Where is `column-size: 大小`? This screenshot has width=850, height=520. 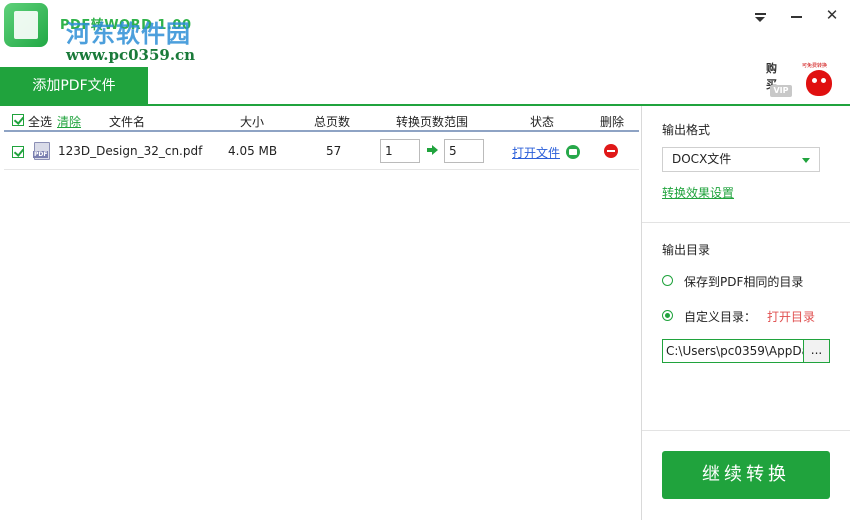 column-size: 大小 is located at coordinates (252, 122).